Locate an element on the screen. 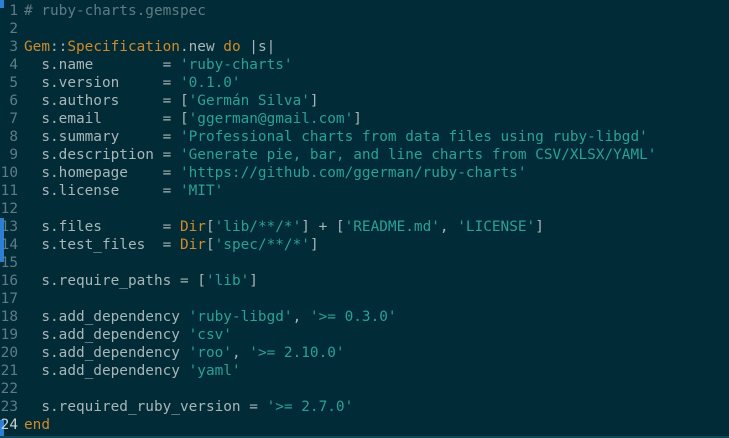 This screenshot has width=729, height=438. line-number: 8 is located at coordinates (13, 137).